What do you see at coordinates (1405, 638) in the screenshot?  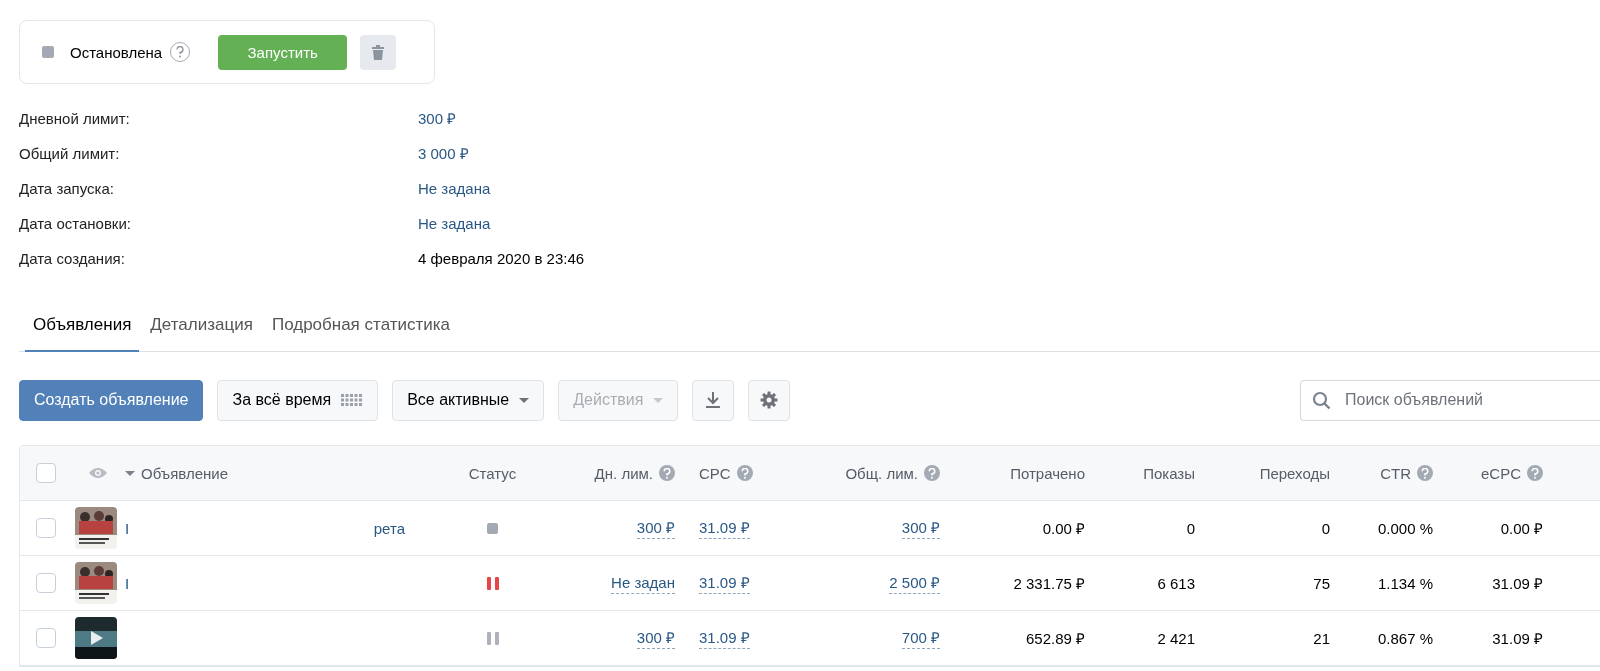 I see `table-cell: 0.867 %` at bounding box center [1405, 638].